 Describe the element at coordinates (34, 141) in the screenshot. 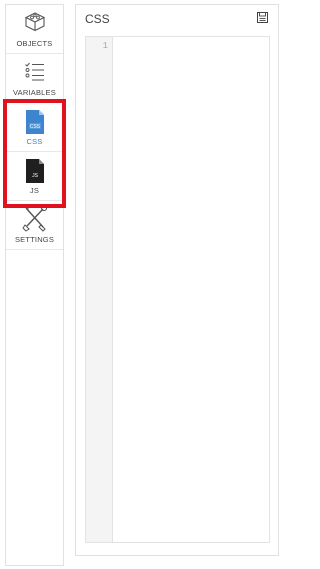

I see `sidebar-item-label: CSS` at that location.